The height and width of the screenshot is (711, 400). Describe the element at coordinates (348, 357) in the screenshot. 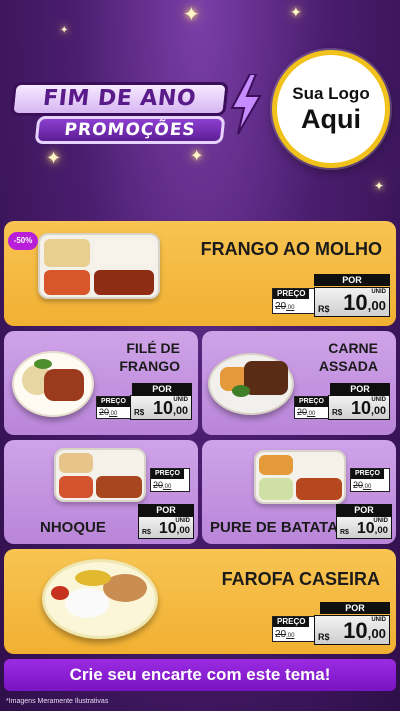

I see `product-name: CARNE ASSADA` at that location.